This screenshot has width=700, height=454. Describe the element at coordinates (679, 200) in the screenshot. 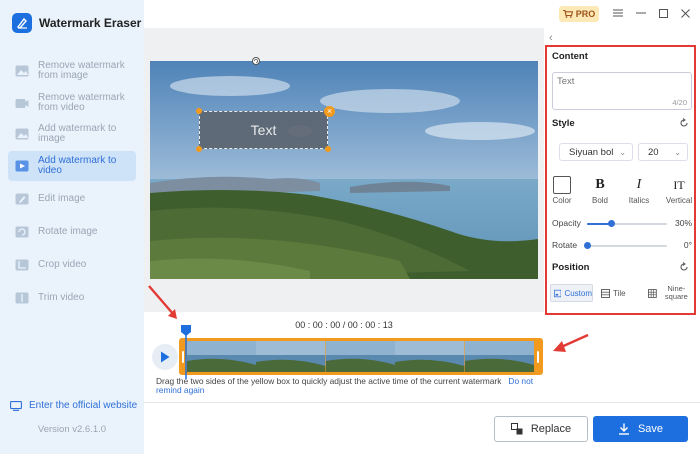

I see `vertical-label: Vertical` at that location.